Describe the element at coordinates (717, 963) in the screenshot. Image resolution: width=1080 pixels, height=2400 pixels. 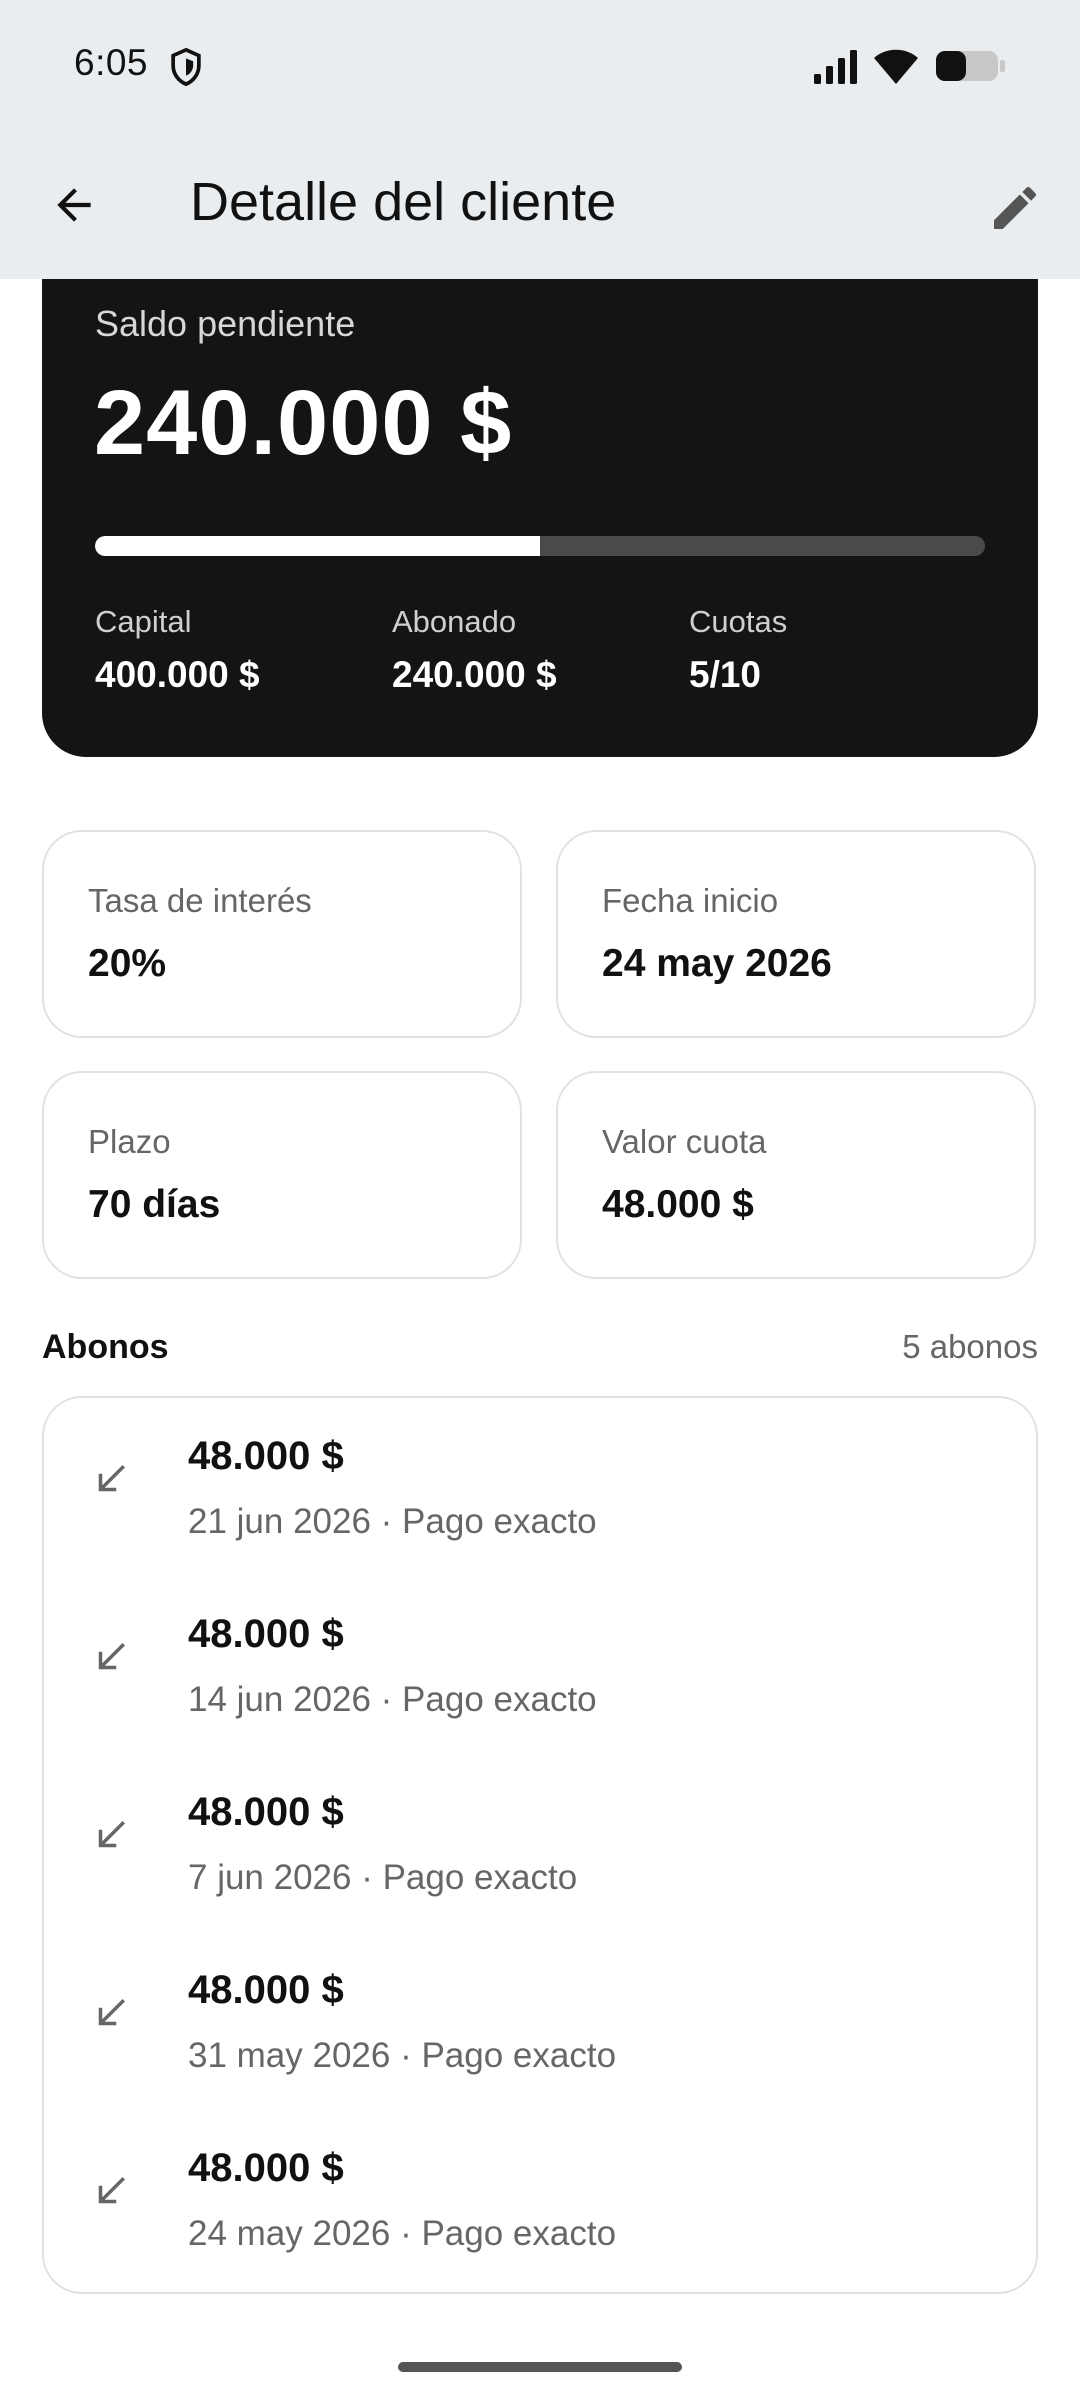
I see `info-value: 24 may 2026` at that location.